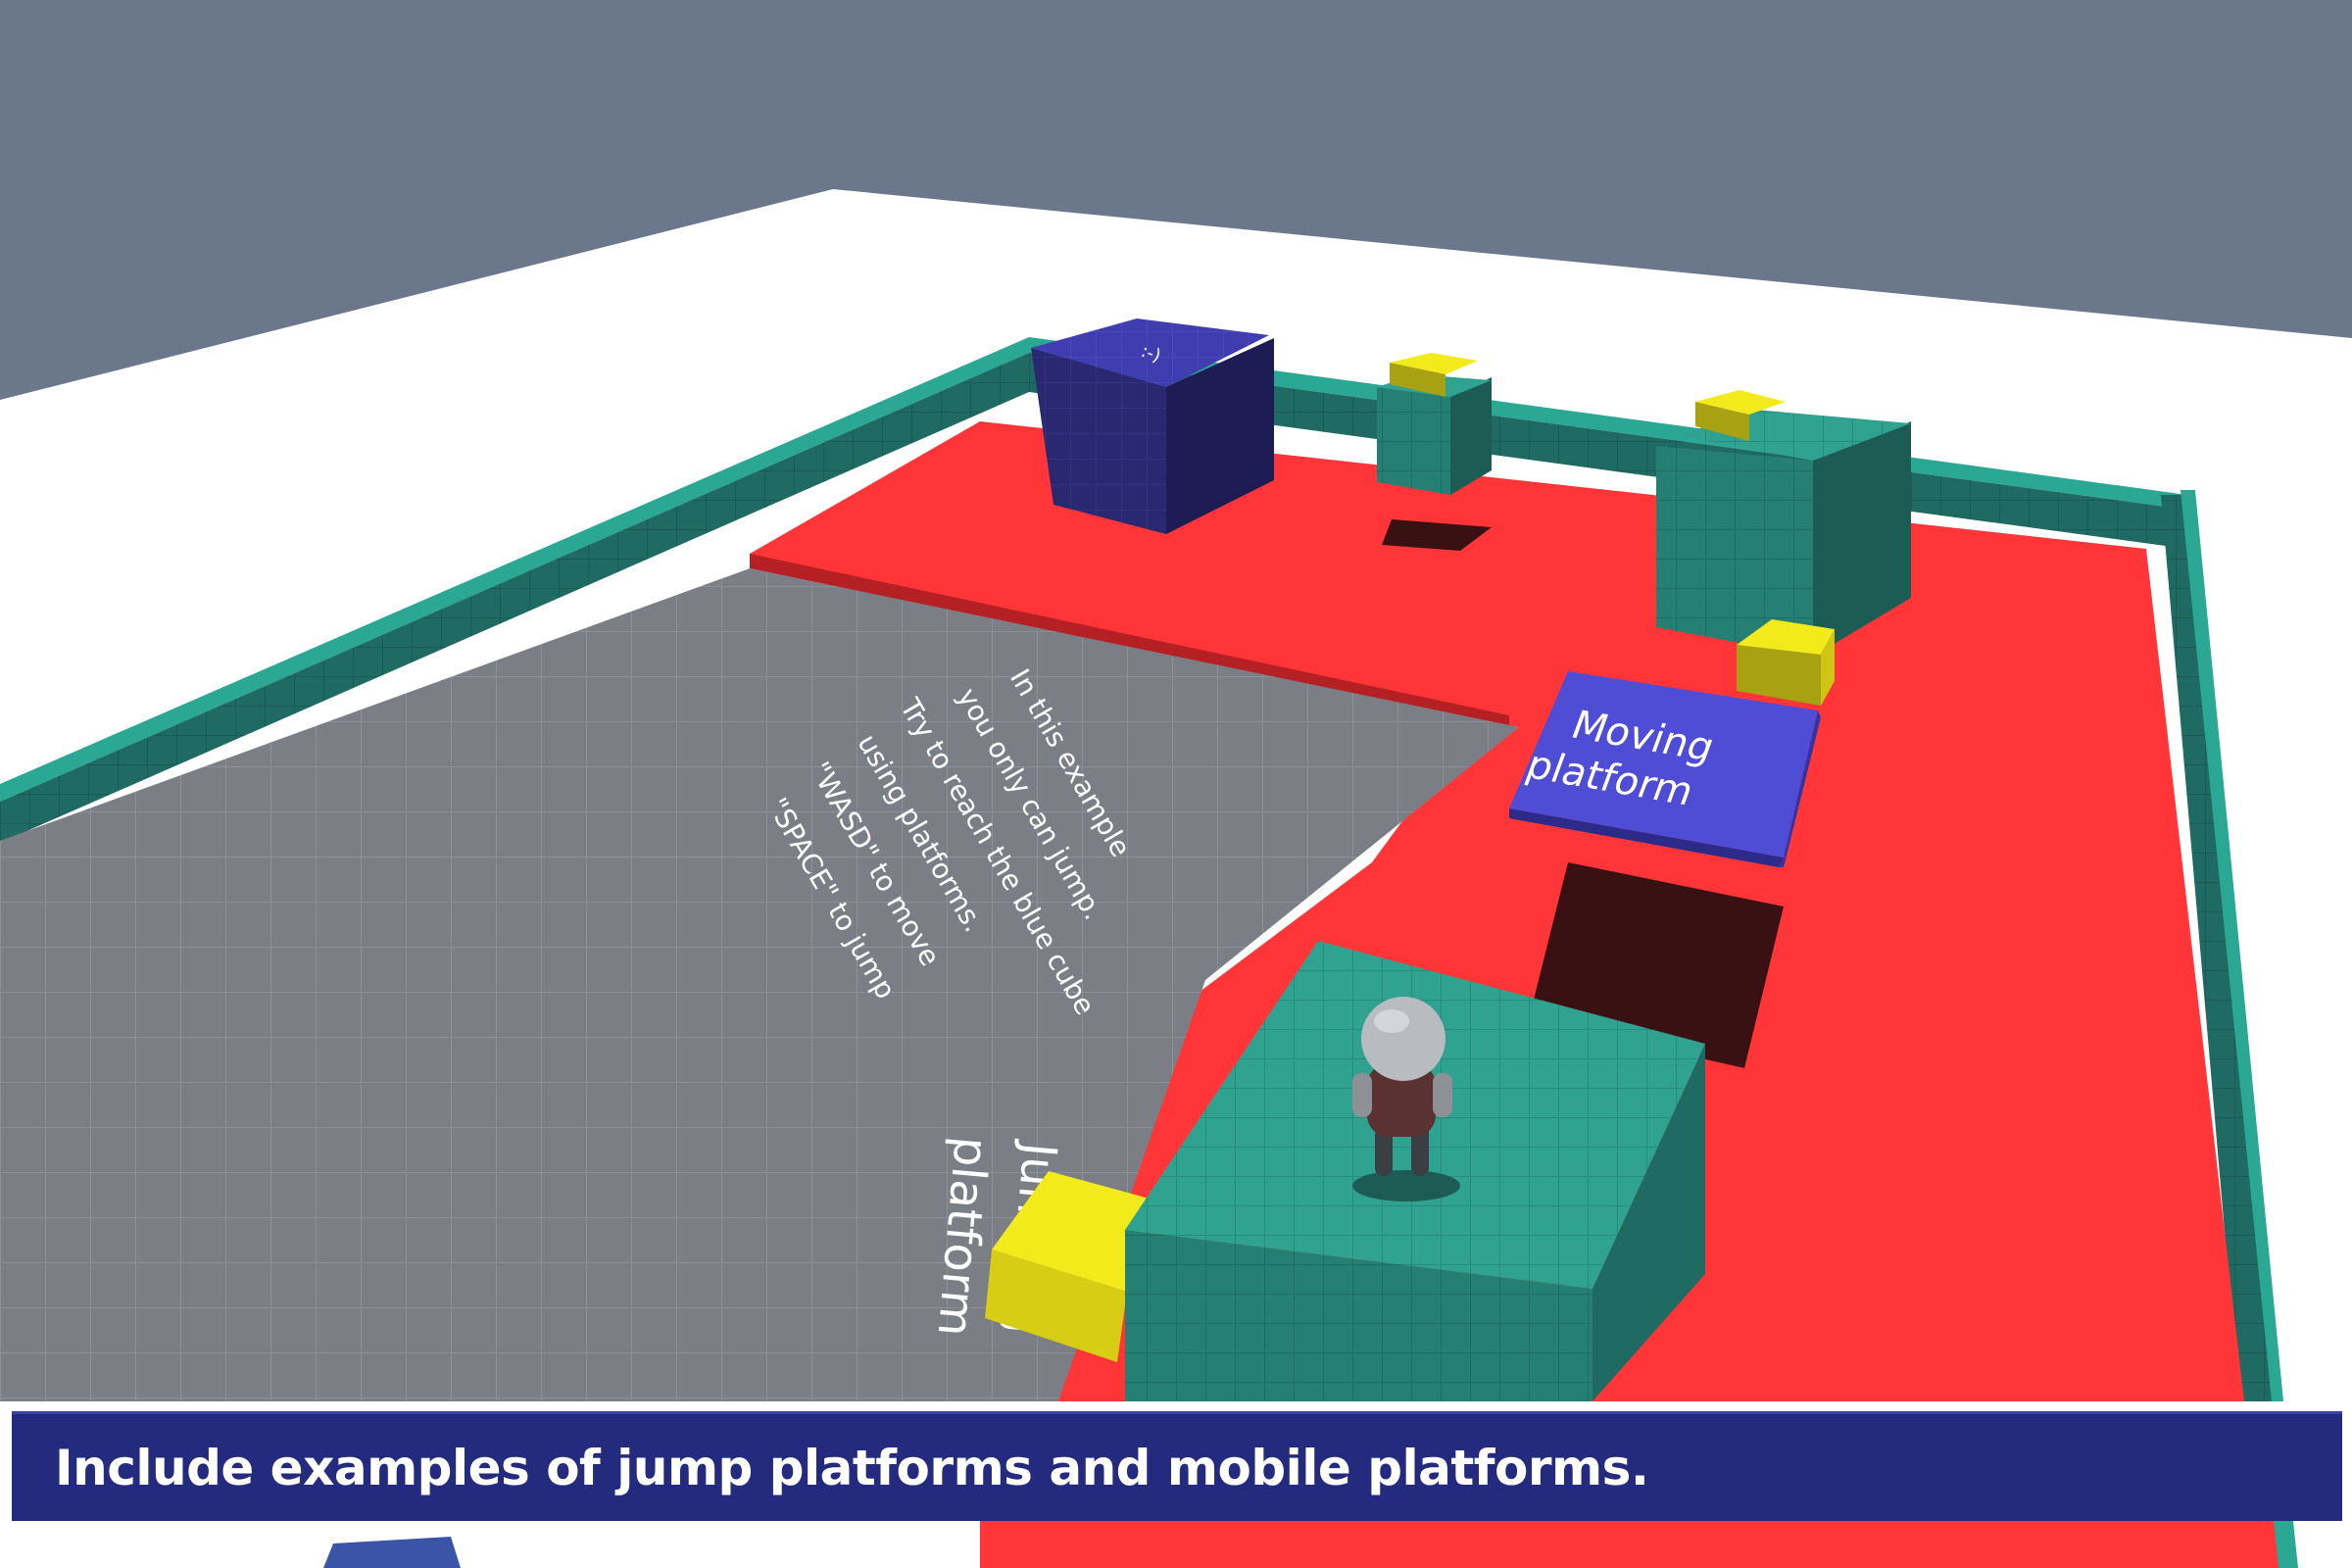 Image resolution: width=2352 pixels, height=1568 pixels. What do you see at coordinates (1406, 1185) in the screenshot?
I see `player-shadow` at bounding box center [1406, 1185].